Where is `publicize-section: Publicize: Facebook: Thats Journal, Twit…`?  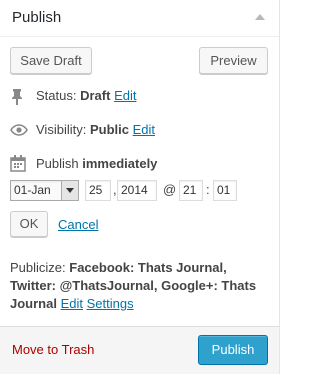 publicize-section: Publicize: Facebook: Thats Journal, Twit… is located at coordinates (141, 286).